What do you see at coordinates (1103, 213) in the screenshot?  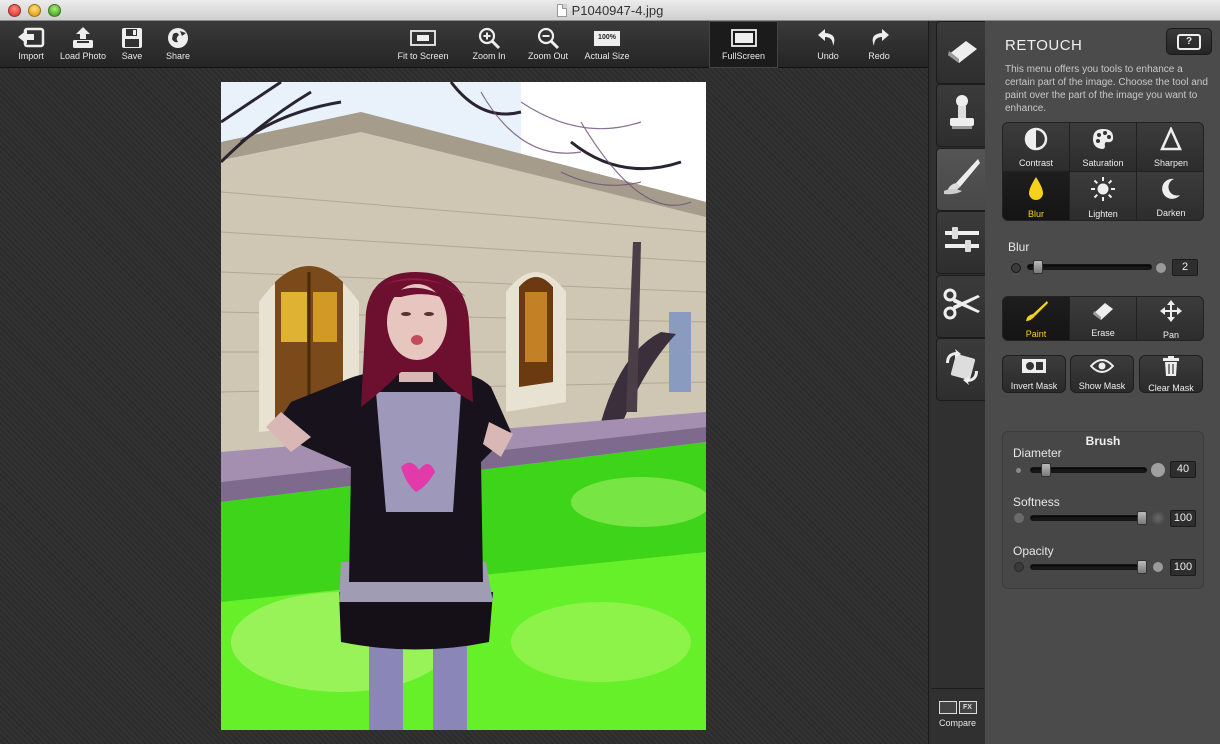 I see `lighten-label: Lighten` at bounding box center [1103, 213].